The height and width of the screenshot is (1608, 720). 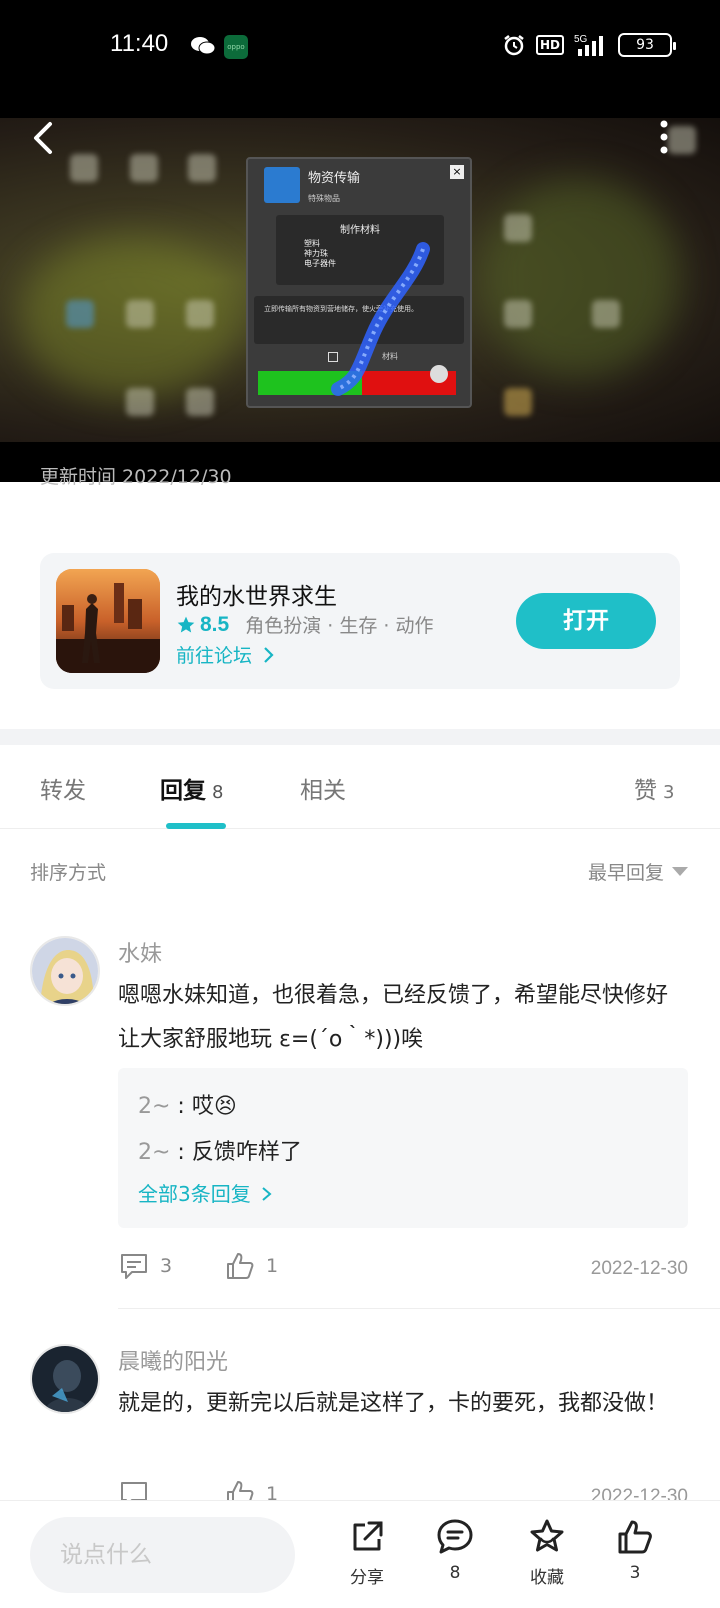 I want to click on wechat-icon, so click(x=203, y=46).